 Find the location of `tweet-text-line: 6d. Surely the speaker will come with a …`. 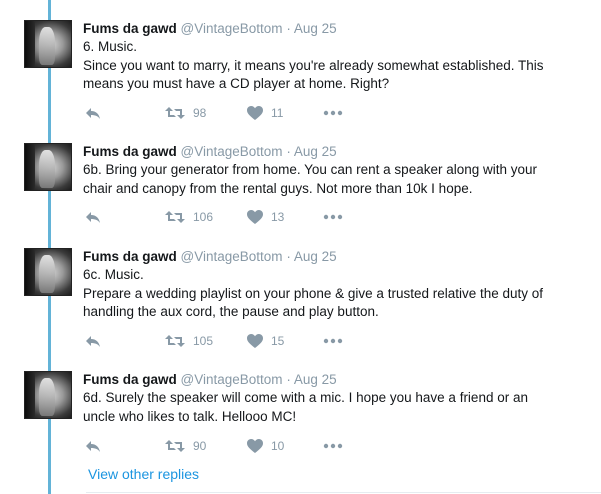

tweet-text-line: 6d. Surely the speaker will come with a … is located at coordinates (305, 397).